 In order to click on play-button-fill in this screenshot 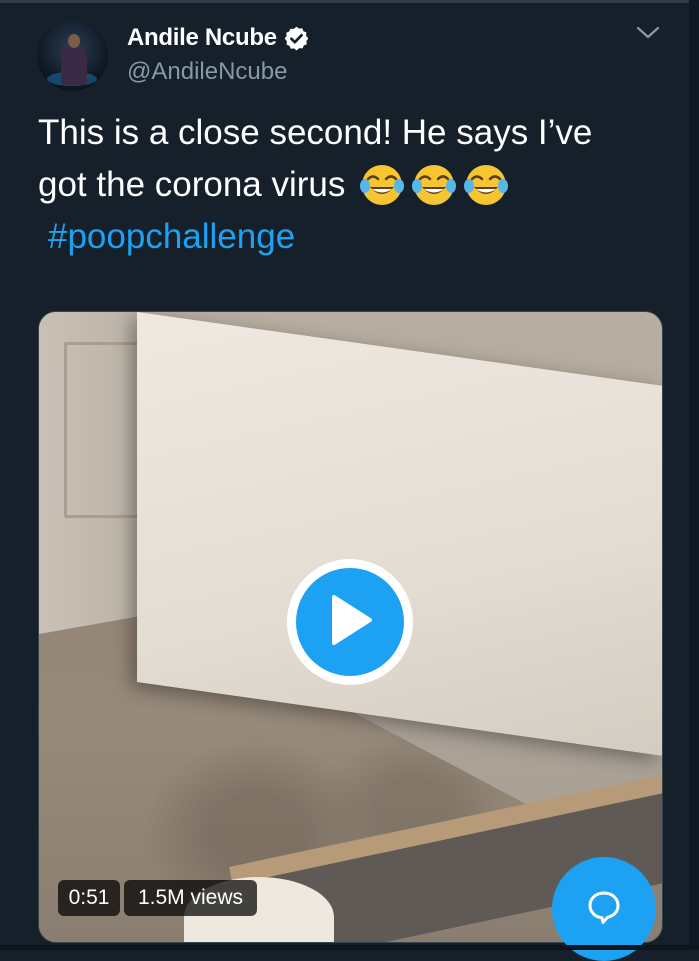, I will do `click(350, 622)`.